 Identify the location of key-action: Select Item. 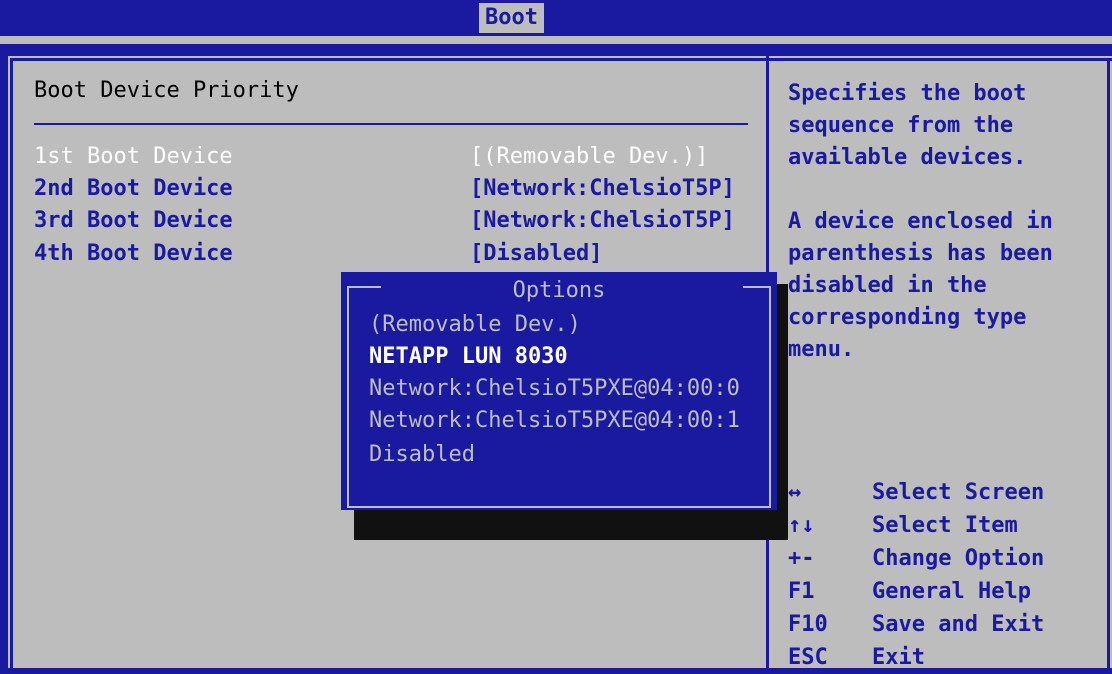
(945, 525).